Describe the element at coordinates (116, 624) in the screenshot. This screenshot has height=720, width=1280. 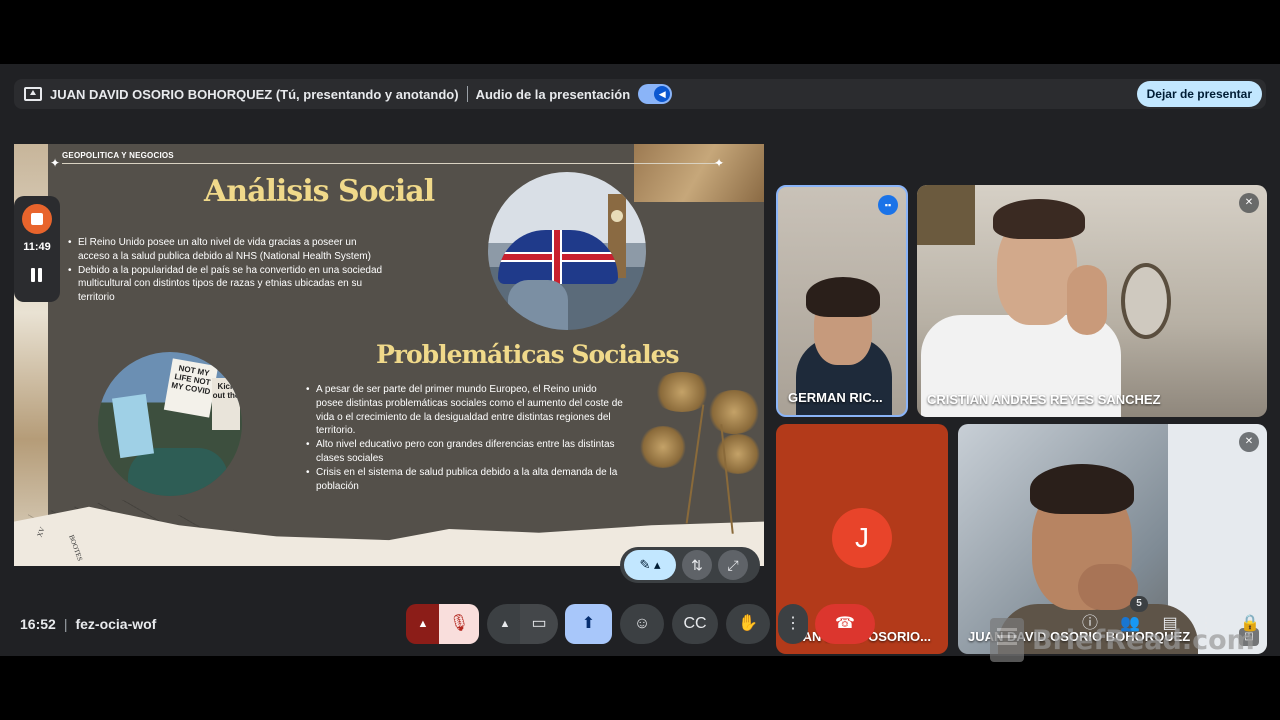
I see `meeting-code: fez-ocia-wof` at that location.